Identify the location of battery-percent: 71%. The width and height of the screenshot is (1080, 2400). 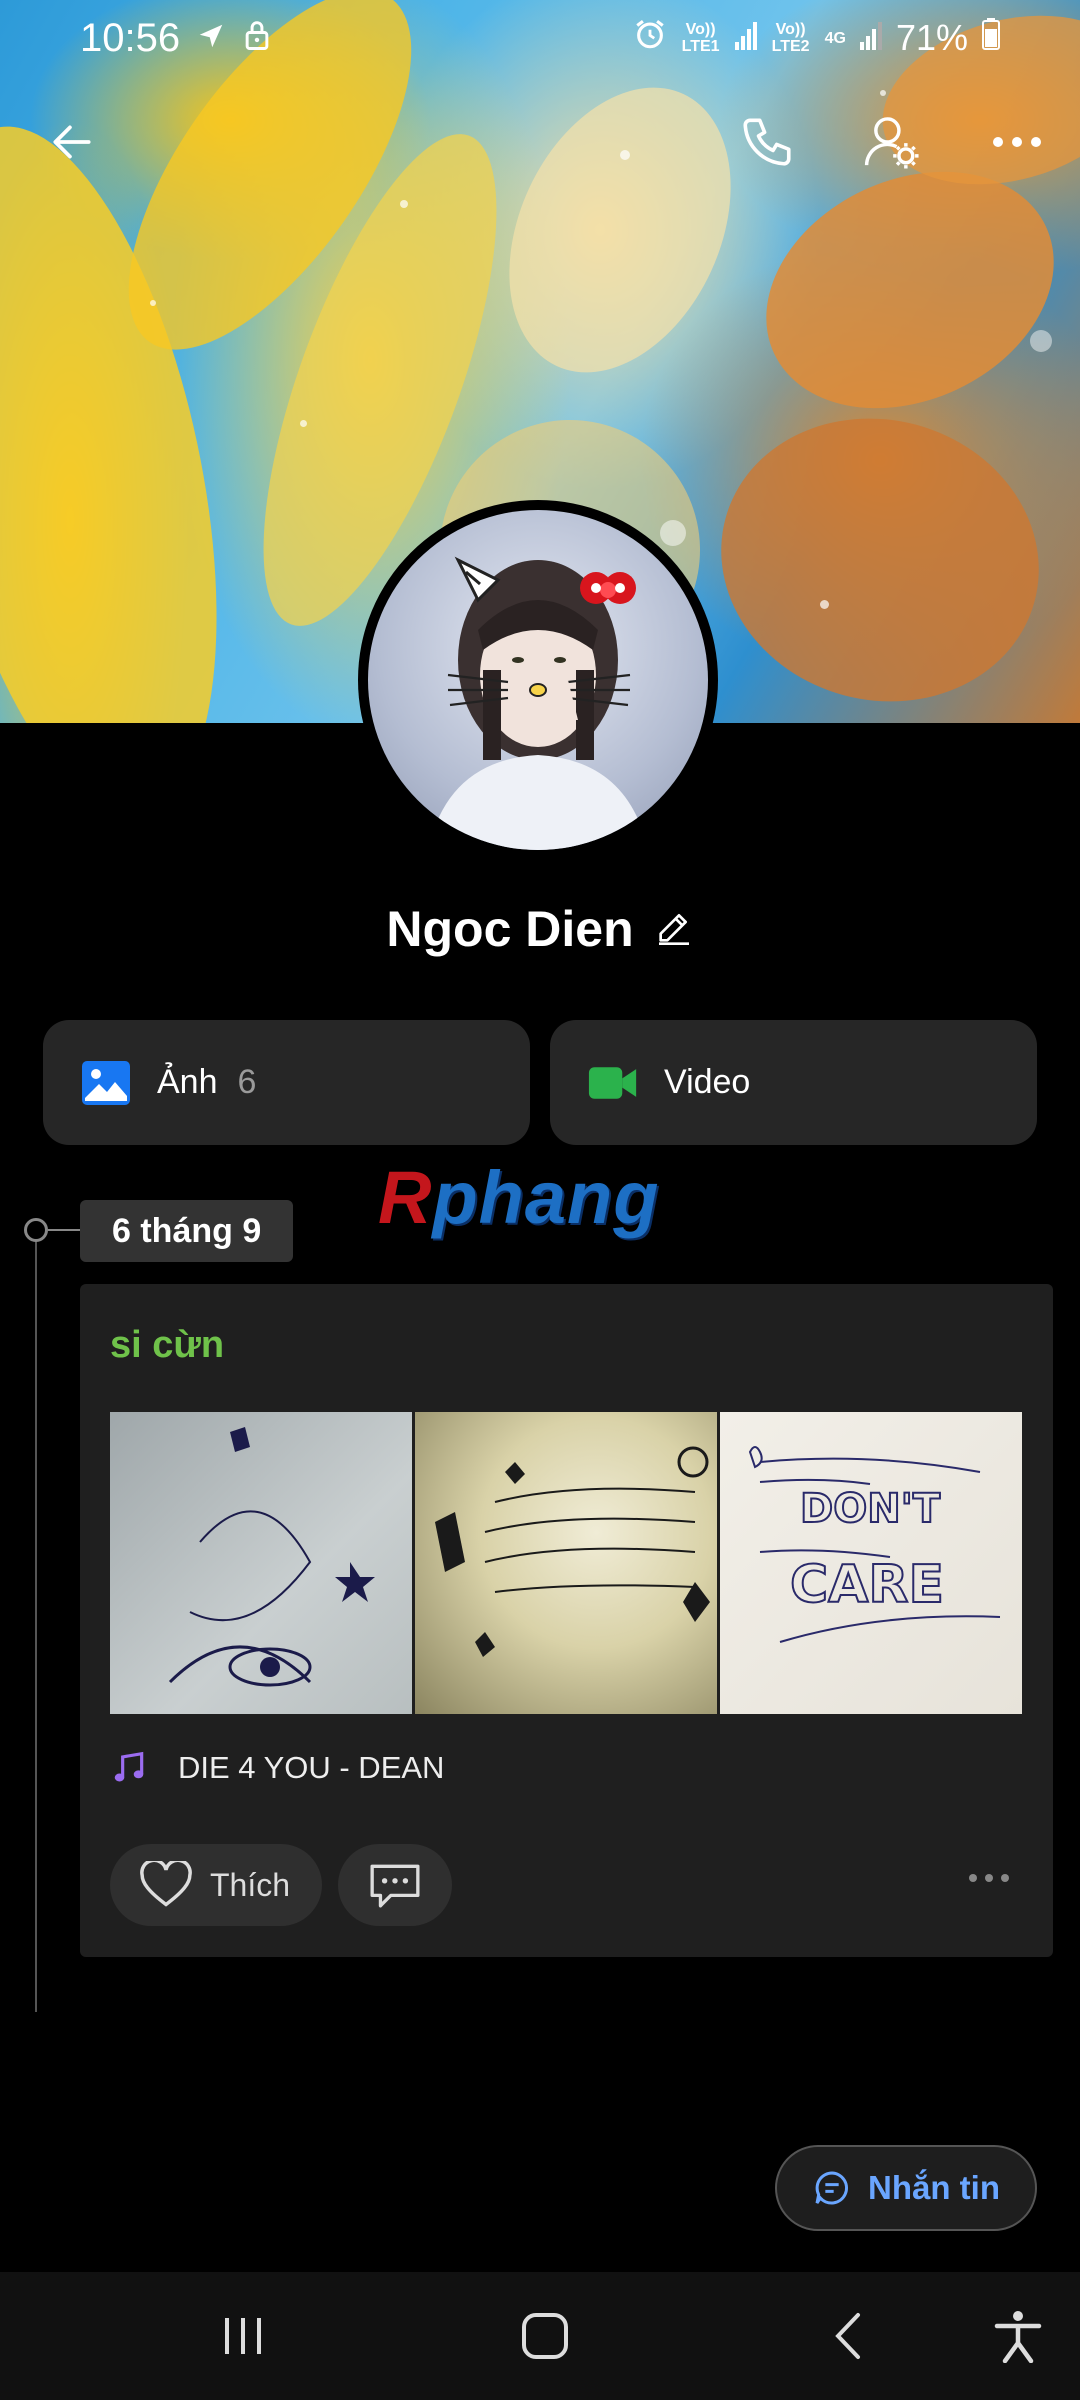
(931, 37).